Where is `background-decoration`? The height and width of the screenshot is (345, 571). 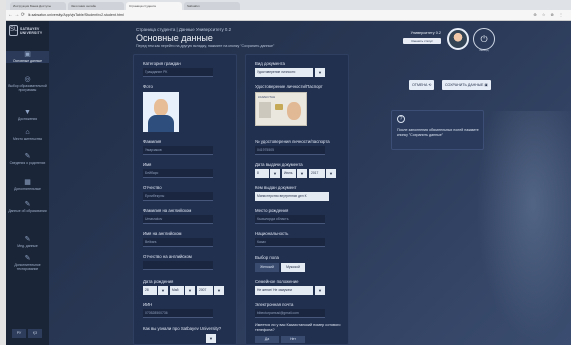 background-decoration is located at coordinates (523, 226).